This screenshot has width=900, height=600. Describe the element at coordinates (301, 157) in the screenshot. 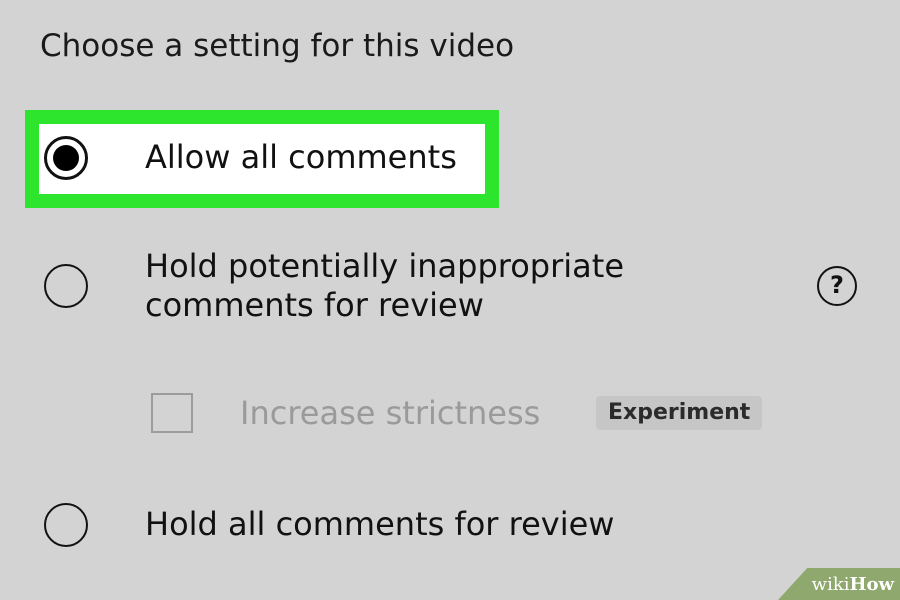

I see `option-label-allow-all: Allow all comments` at that location.